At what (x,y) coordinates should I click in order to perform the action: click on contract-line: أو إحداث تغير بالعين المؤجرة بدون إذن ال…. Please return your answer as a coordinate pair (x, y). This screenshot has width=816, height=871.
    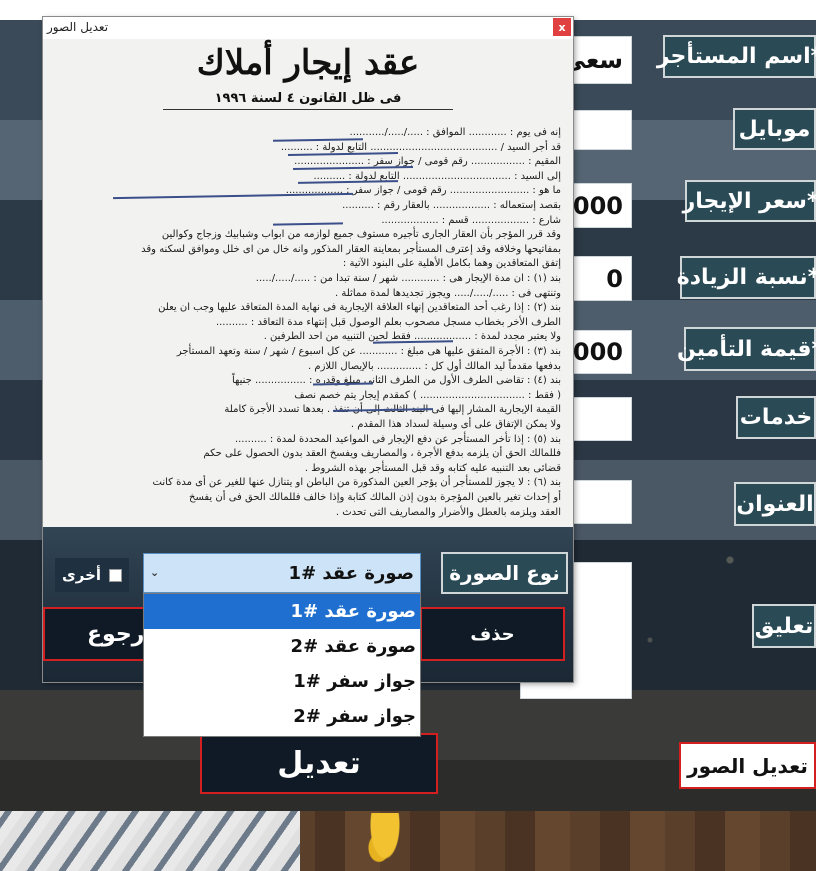
    Looking at the image, I should click on (375, 497).